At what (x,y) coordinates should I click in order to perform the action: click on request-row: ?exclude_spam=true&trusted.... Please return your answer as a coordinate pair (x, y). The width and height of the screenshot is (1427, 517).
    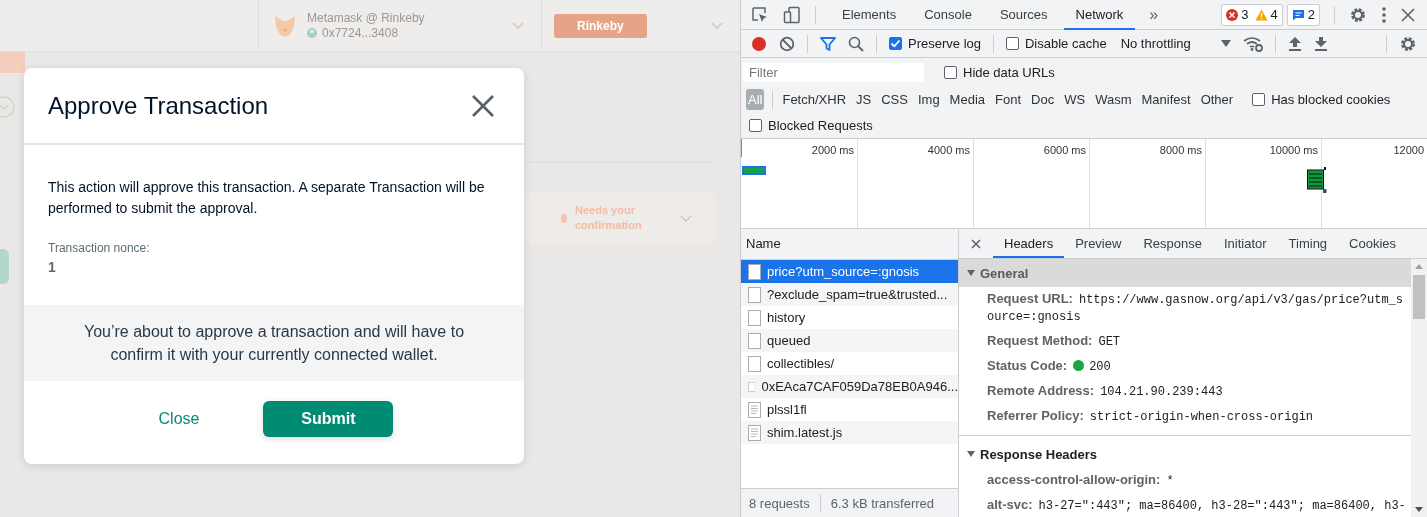
    Looking at the image, I should click on (849, 294).